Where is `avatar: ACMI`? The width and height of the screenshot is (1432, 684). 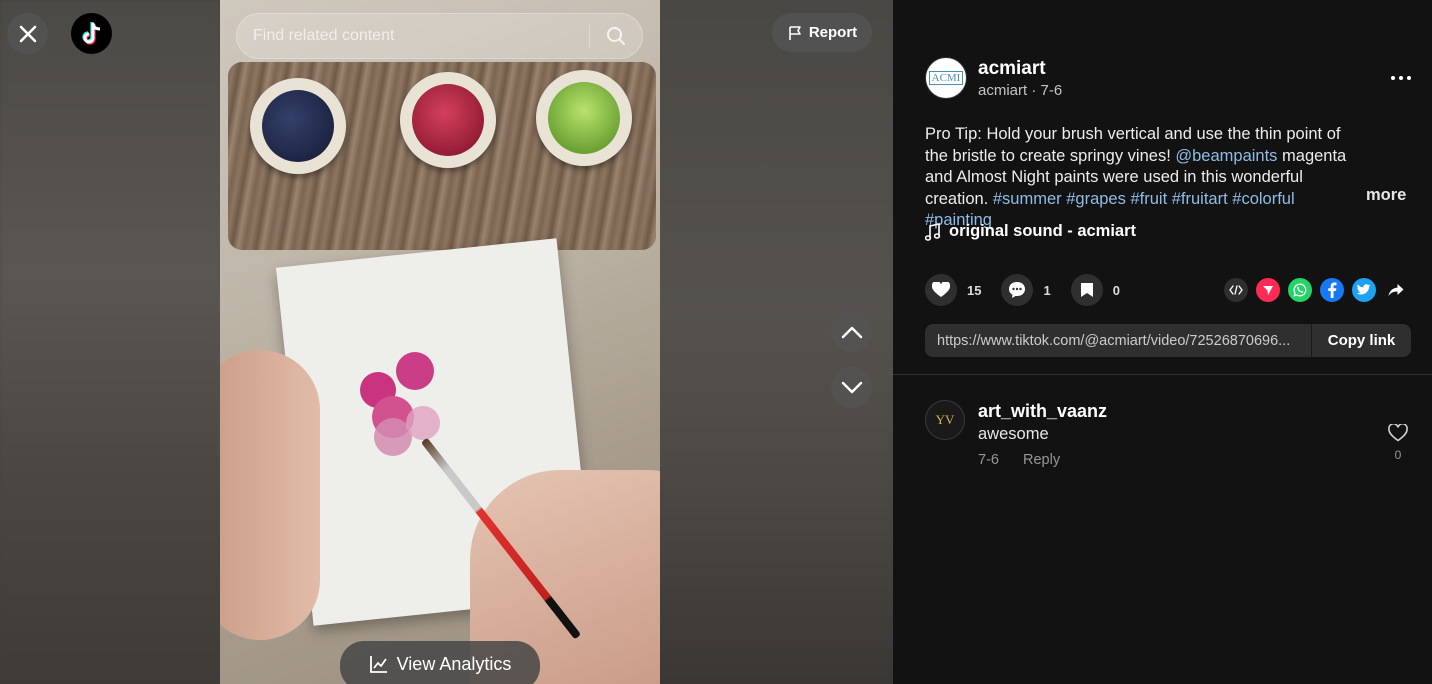 avatar: ACMI is located at coordinates (946, 78).